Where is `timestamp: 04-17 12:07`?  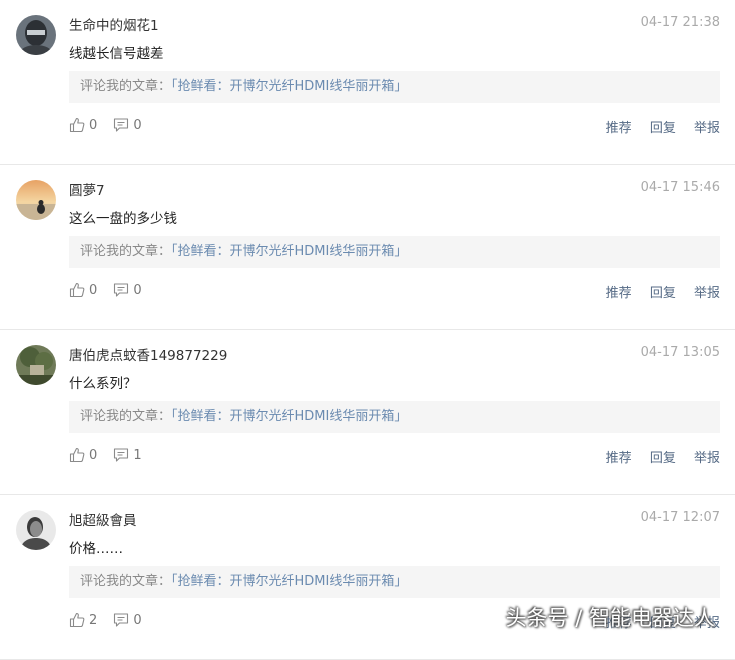
timestamp: 04-17 12:07 is located at coordinates (680, 517).